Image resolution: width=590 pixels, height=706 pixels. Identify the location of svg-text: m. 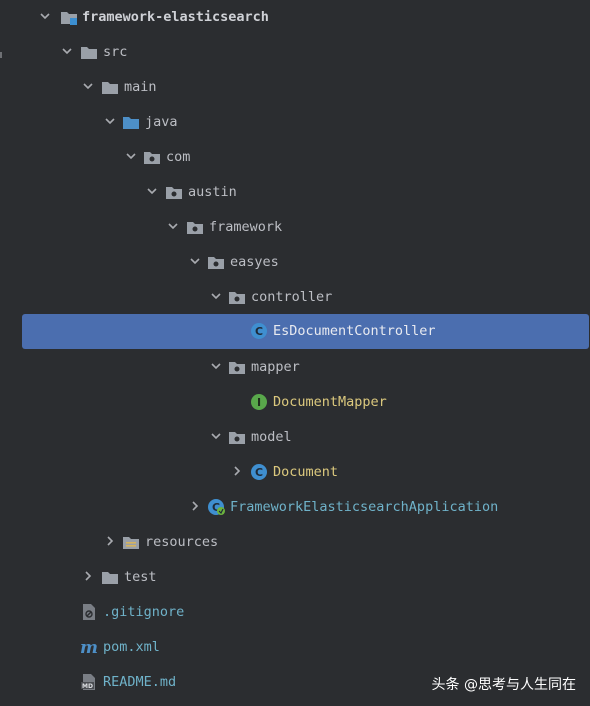
(89, 647).